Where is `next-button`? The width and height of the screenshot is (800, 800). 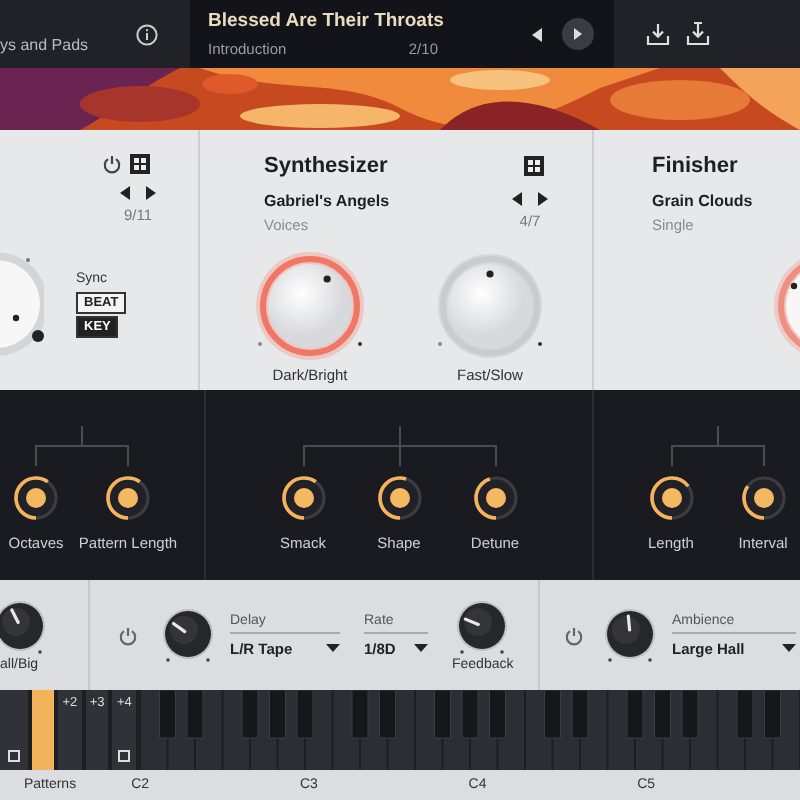
next-button is located at coordinates (578, 34).